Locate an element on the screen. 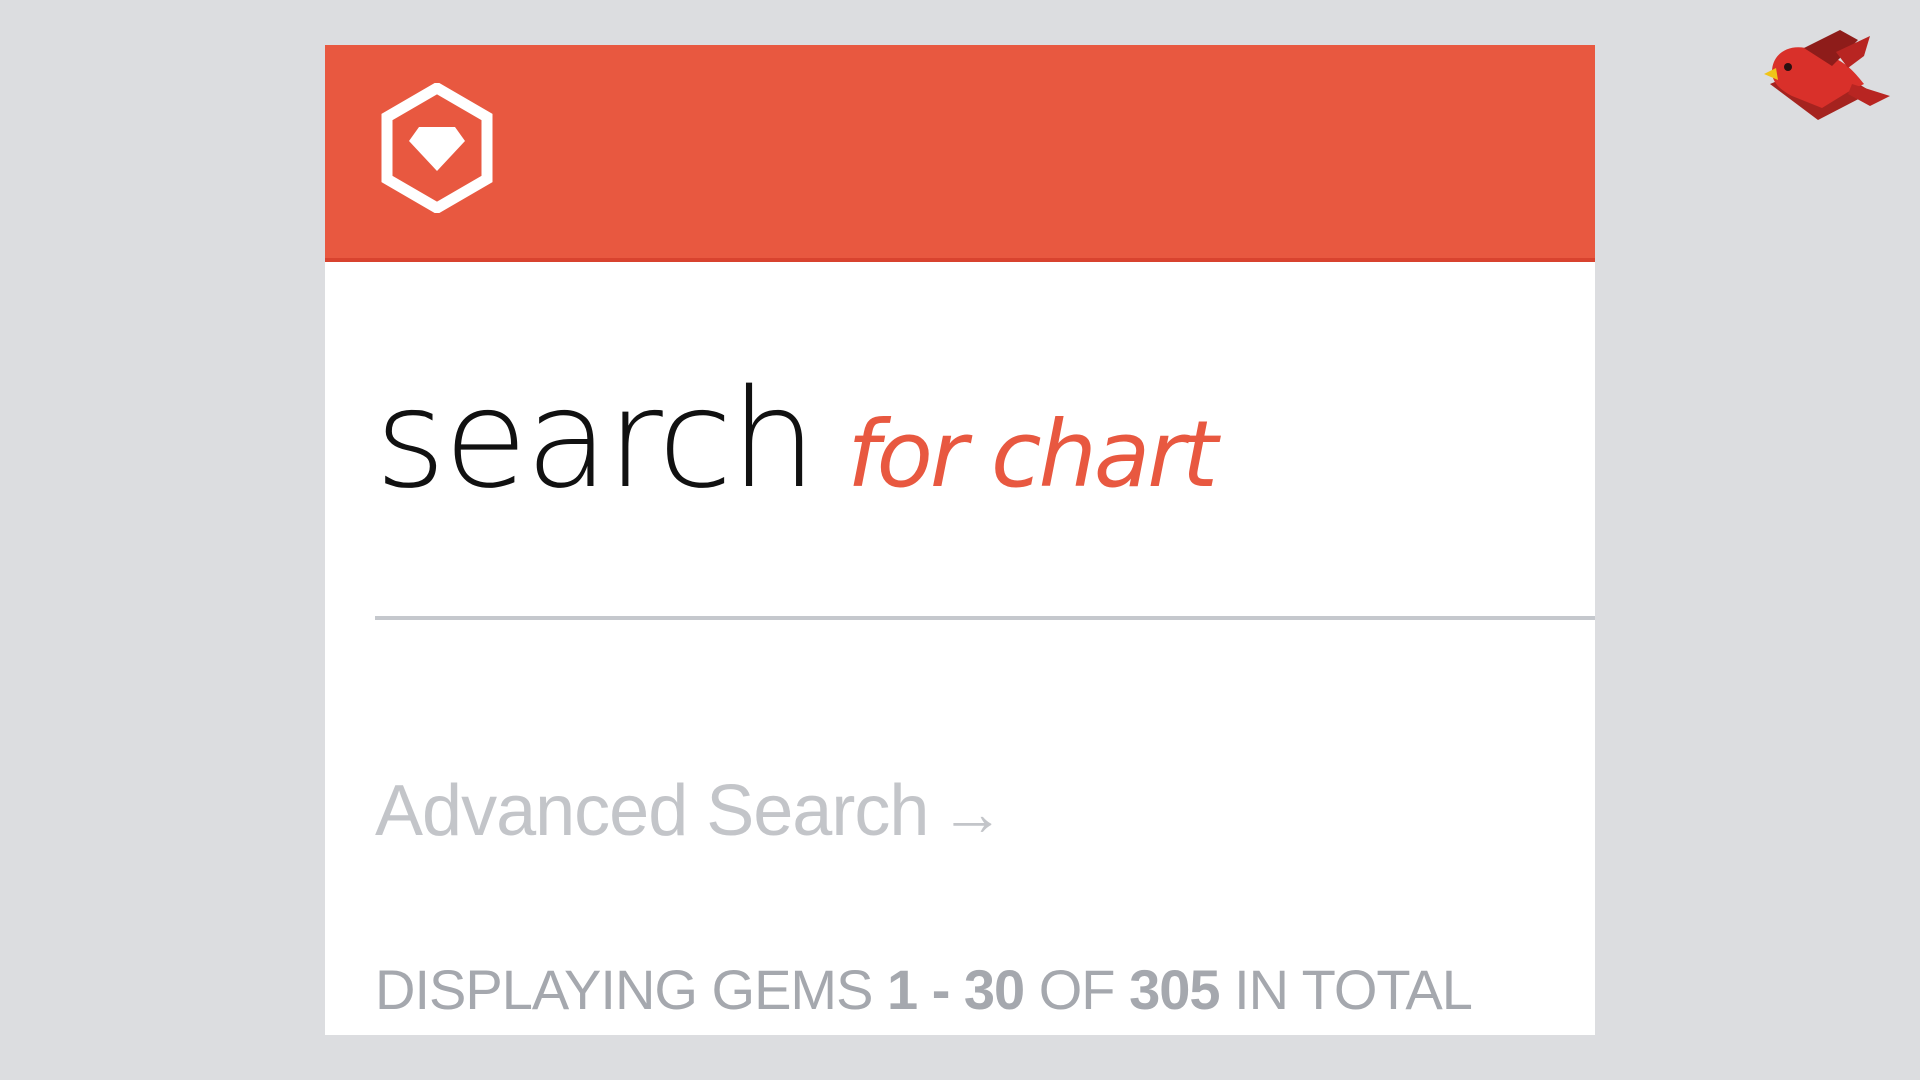 This screenshot has width=1920, height=1080. results-total: 305 is located at coordinates (1174, 989).